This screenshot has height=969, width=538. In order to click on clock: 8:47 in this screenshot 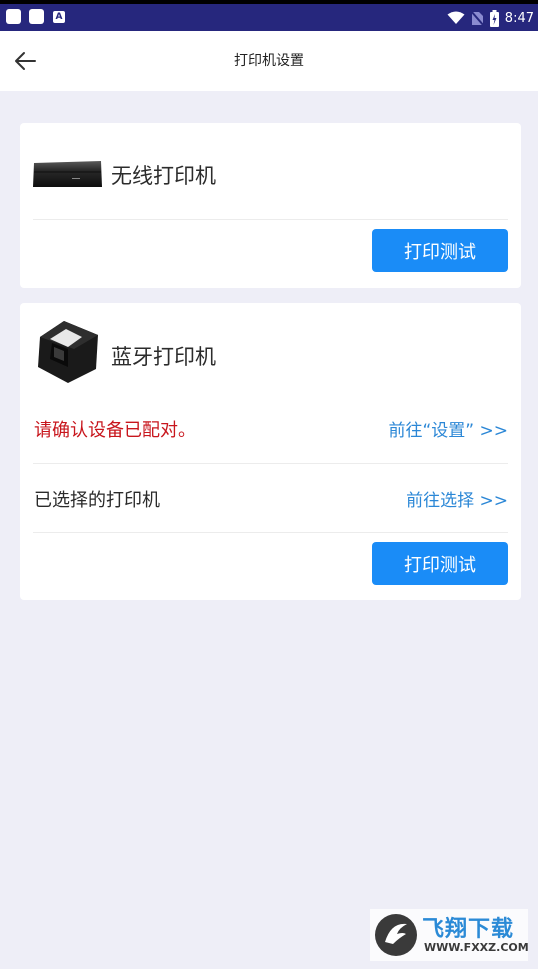, I will do `click(519, 18)`.